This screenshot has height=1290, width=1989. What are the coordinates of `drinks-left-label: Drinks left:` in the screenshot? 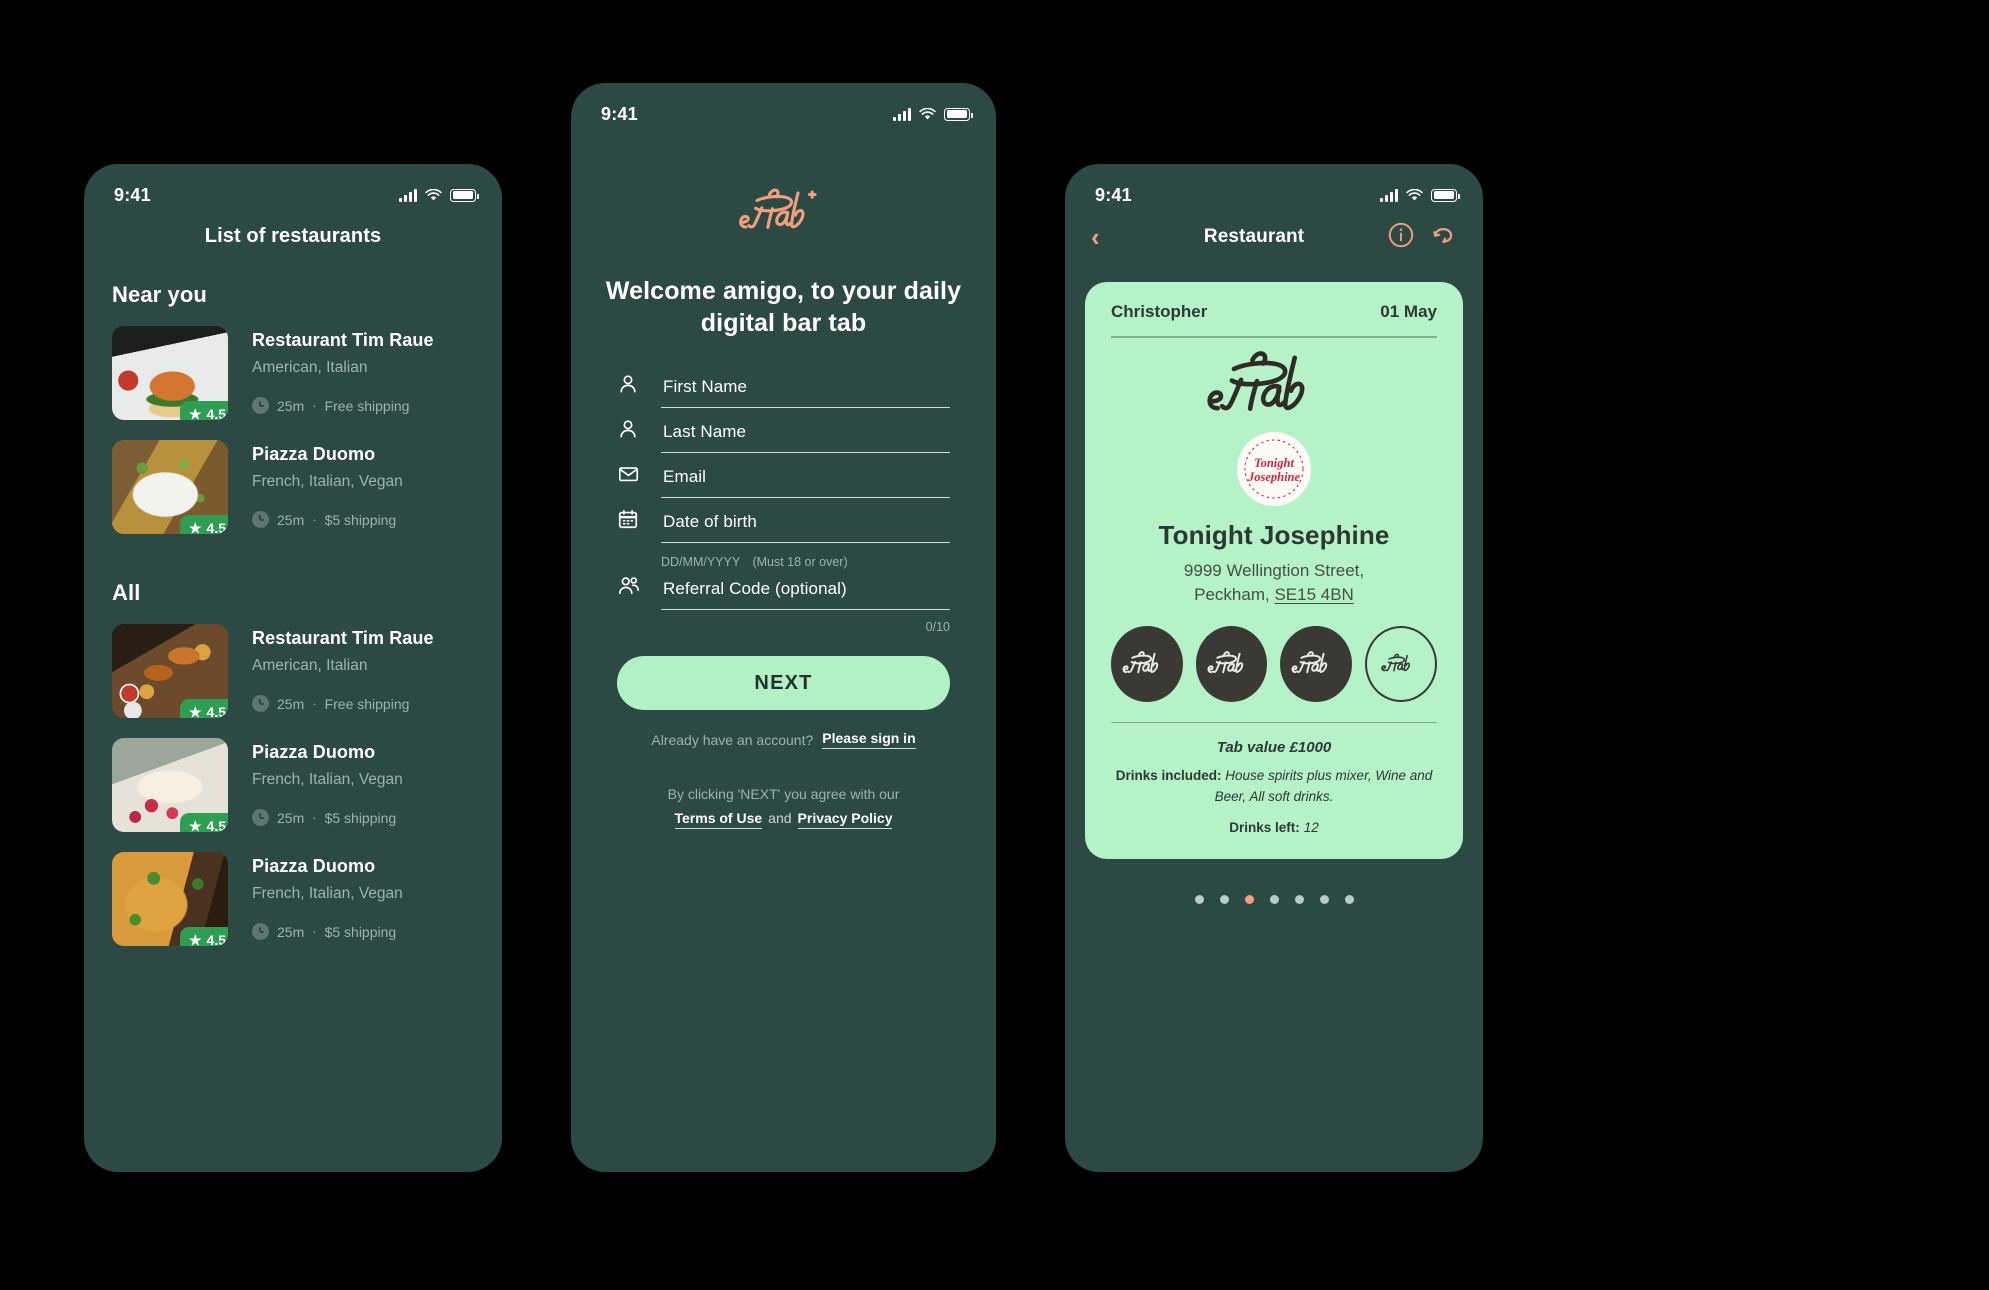 It's located at (1264, 828).